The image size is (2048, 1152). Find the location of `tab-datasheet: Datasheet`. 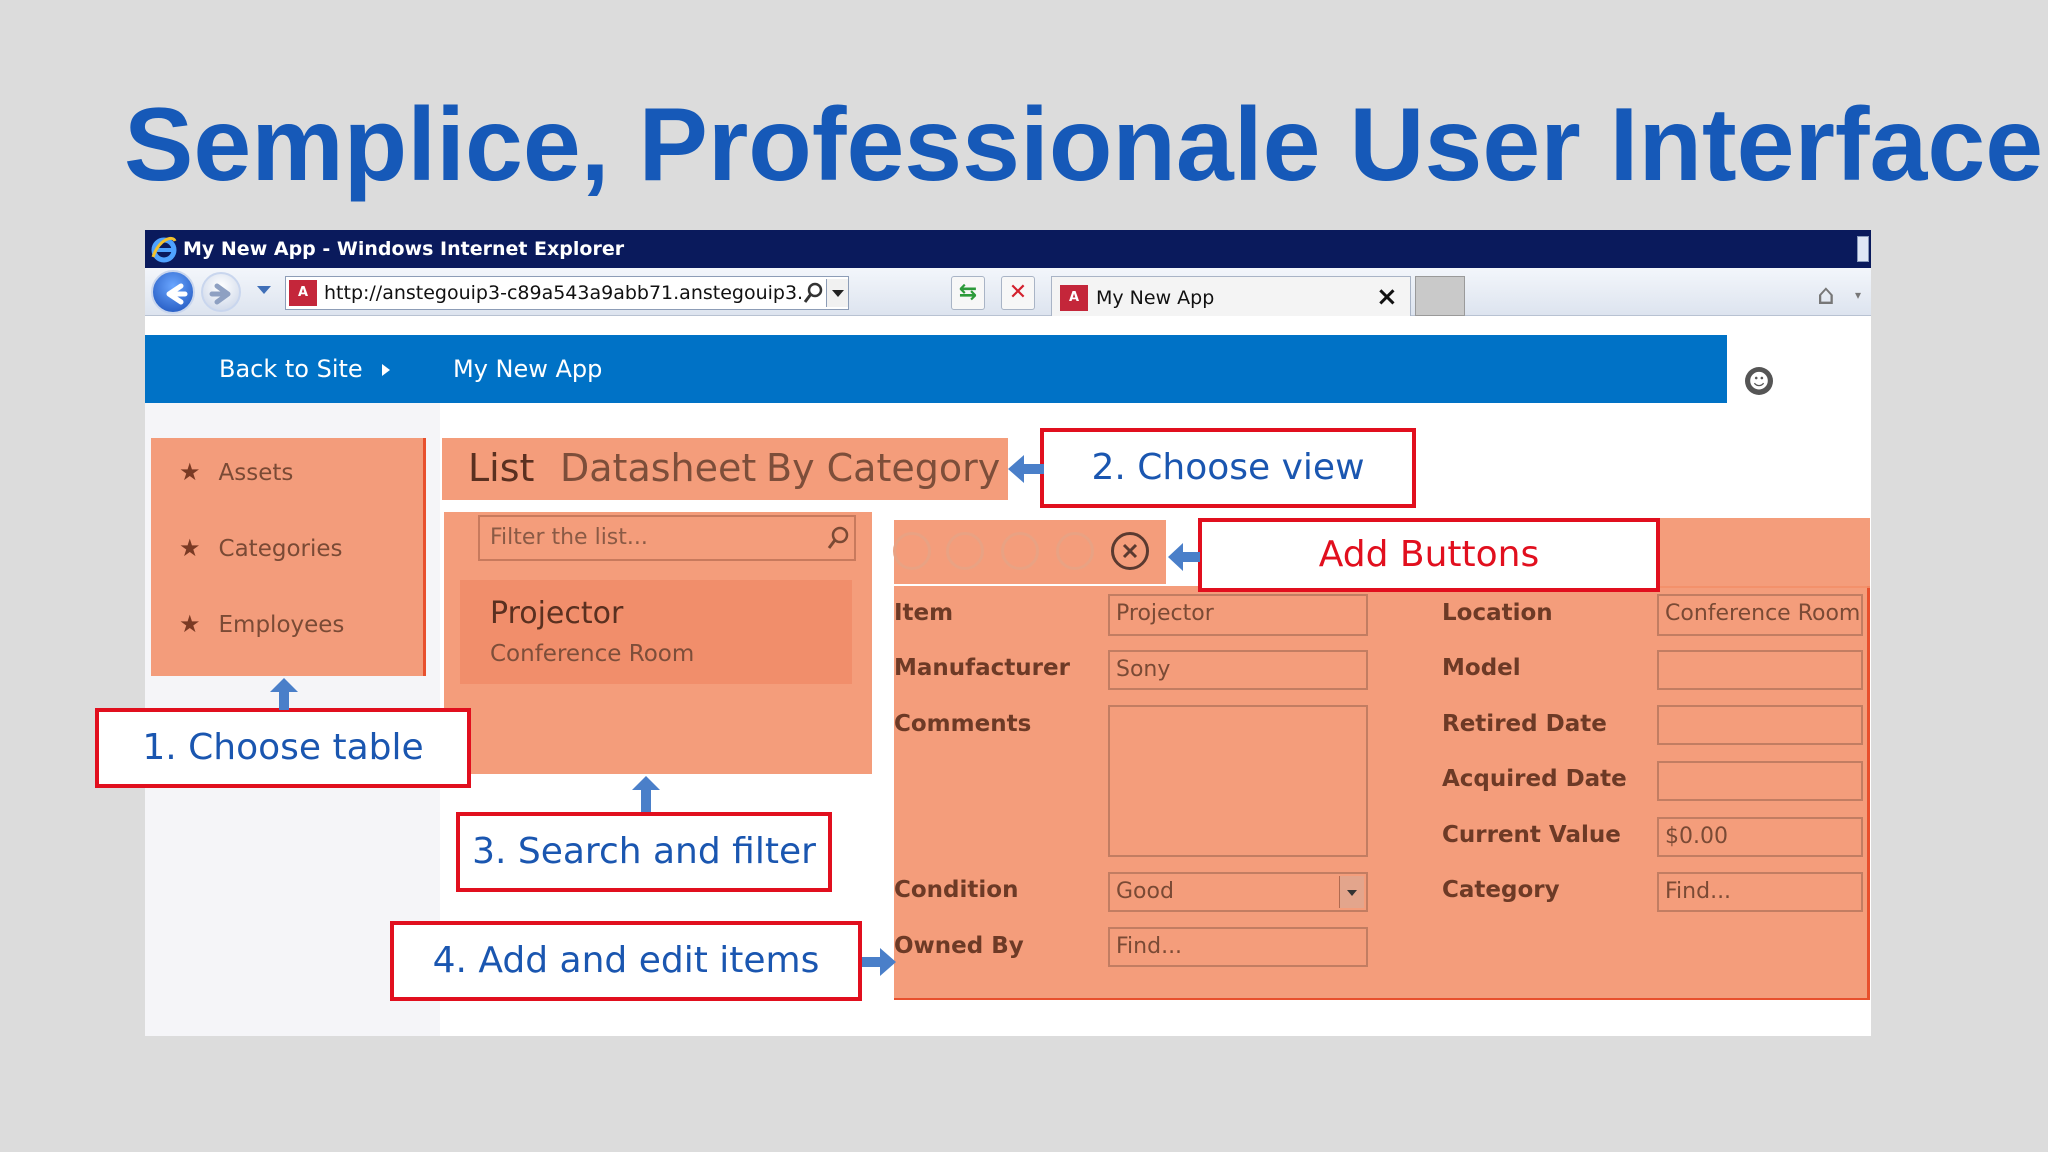

tab-datasheet: Datasheet is located at coordinates (658, 468).